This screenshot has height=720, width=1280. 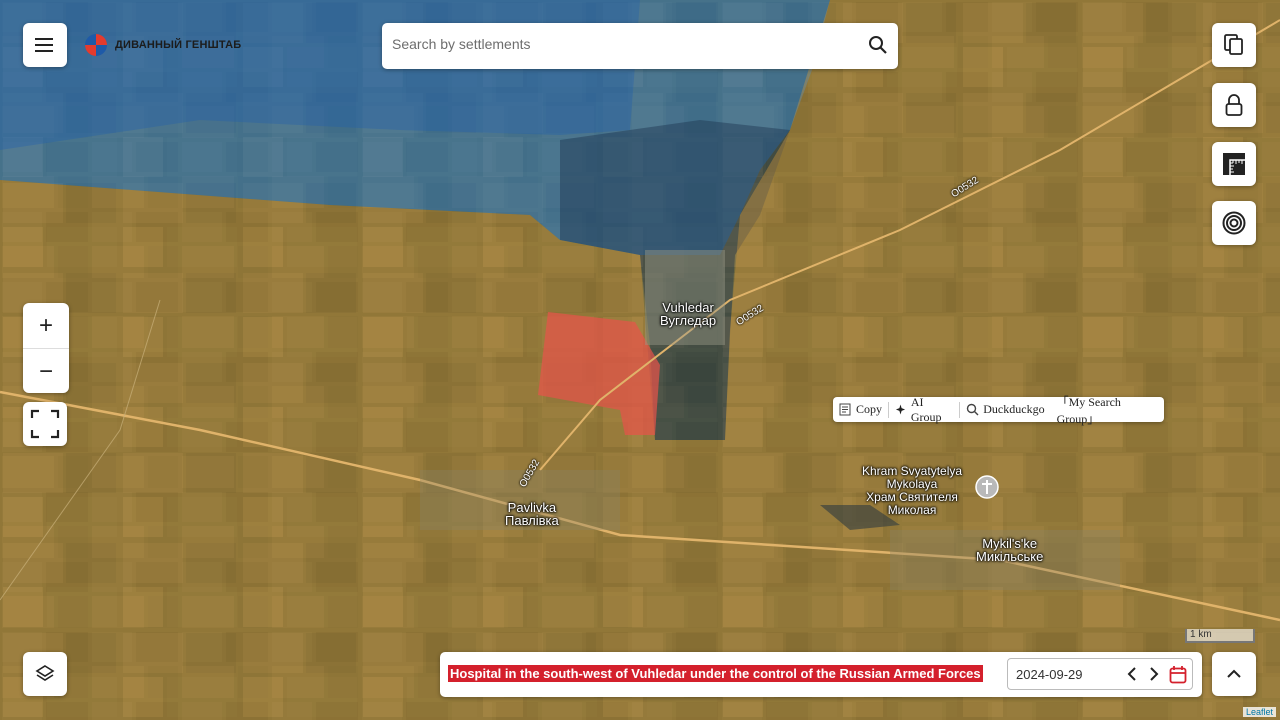 I want to click on chevron-left-icon, so click(x=1132, y=674).